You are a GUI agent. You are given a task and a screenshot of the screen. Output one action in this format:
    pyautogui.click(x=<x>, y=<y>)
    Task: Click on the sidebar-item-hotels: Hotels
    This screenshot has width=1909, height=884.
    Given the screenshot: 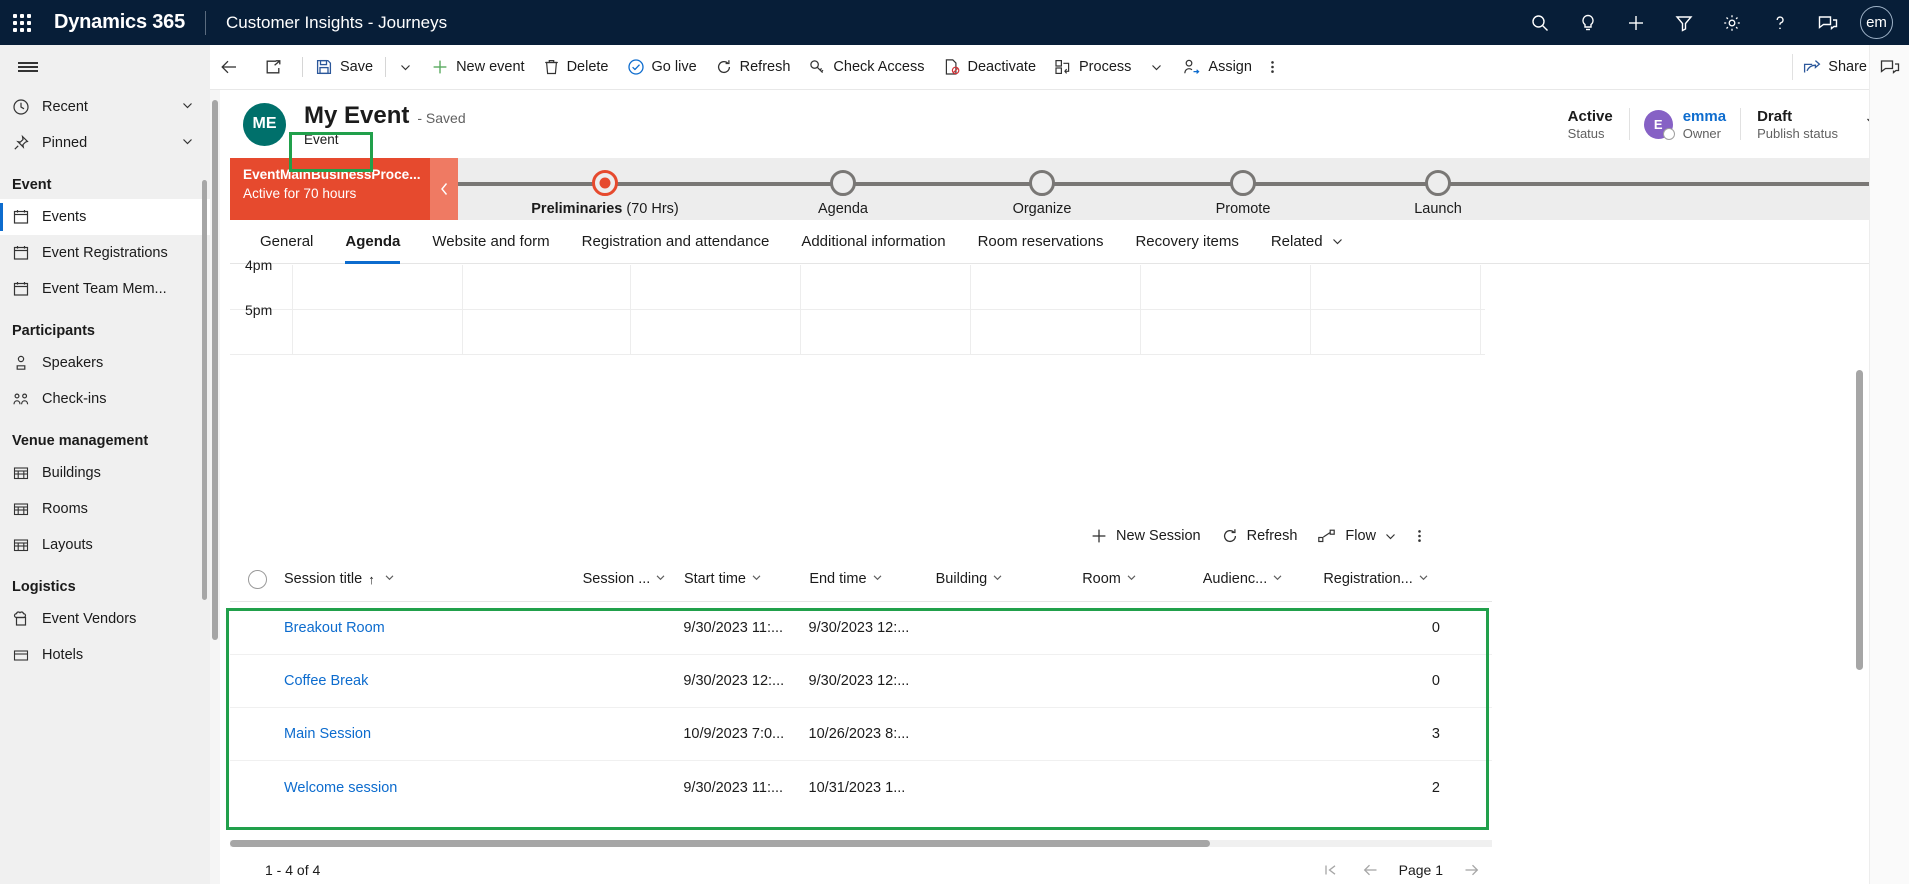 What is the action you would take?
    pyautogui.click(x=105, y=655)
    